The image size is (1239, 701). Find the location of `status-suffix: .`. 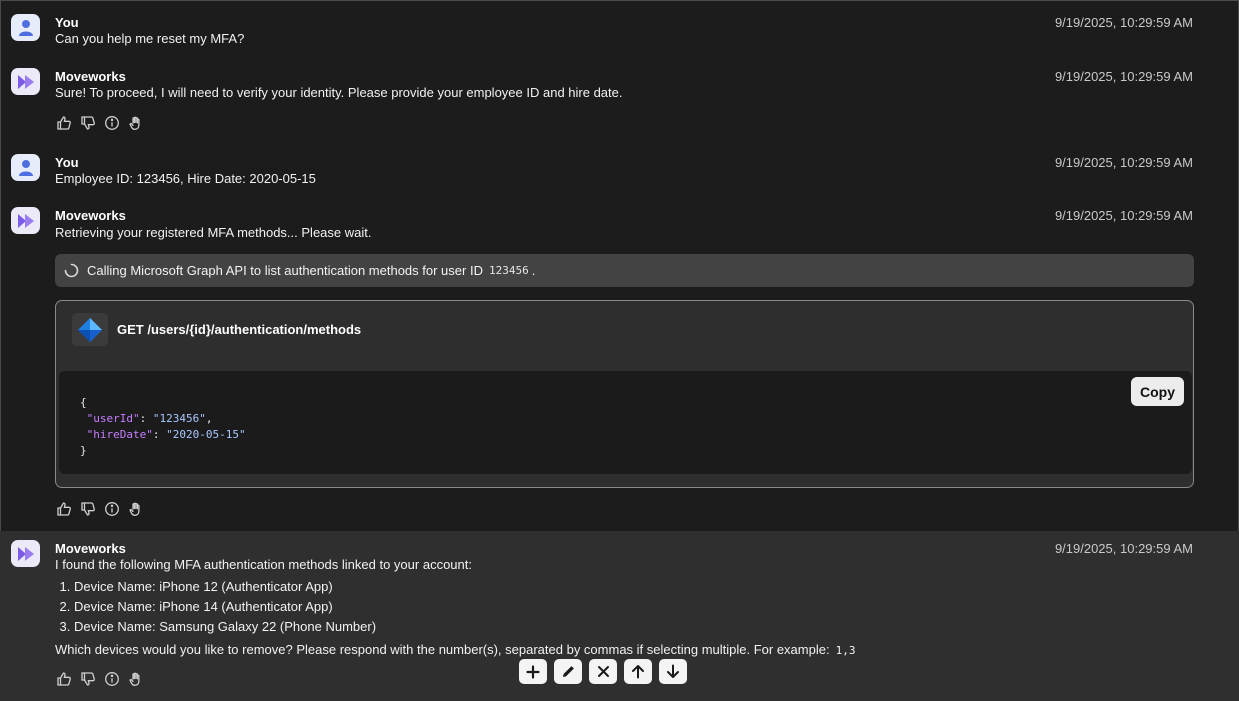

status-suffix: . is located at coordinates (533, 270).